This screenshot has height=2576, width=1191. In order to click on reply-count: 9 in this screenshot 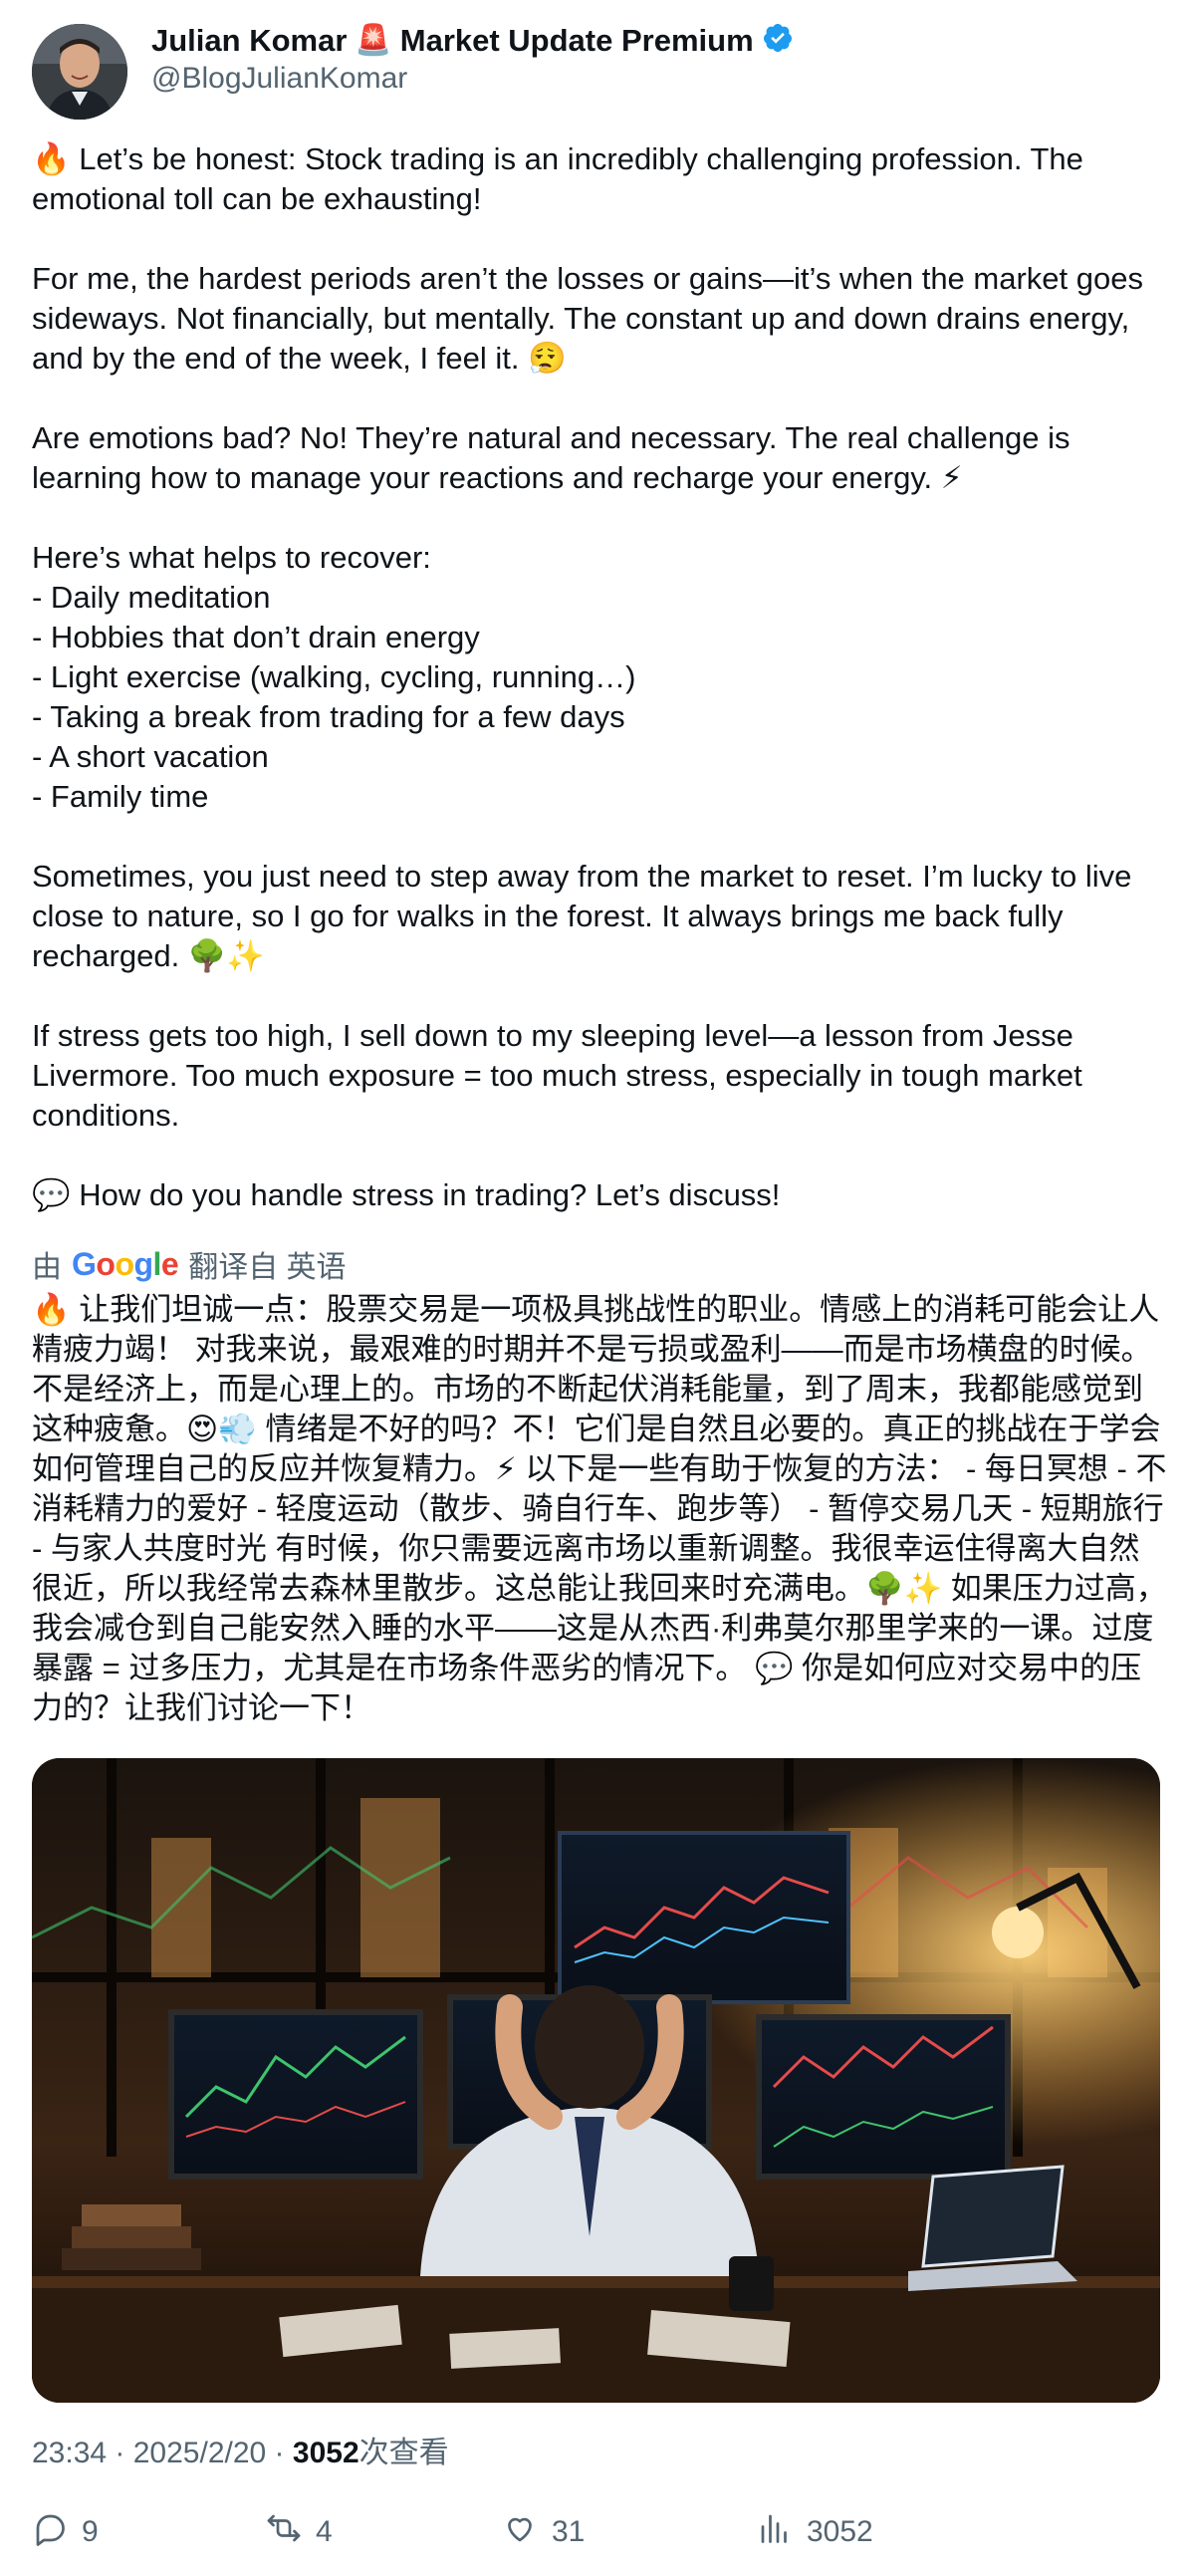, I will do `click(90, 2531)`.